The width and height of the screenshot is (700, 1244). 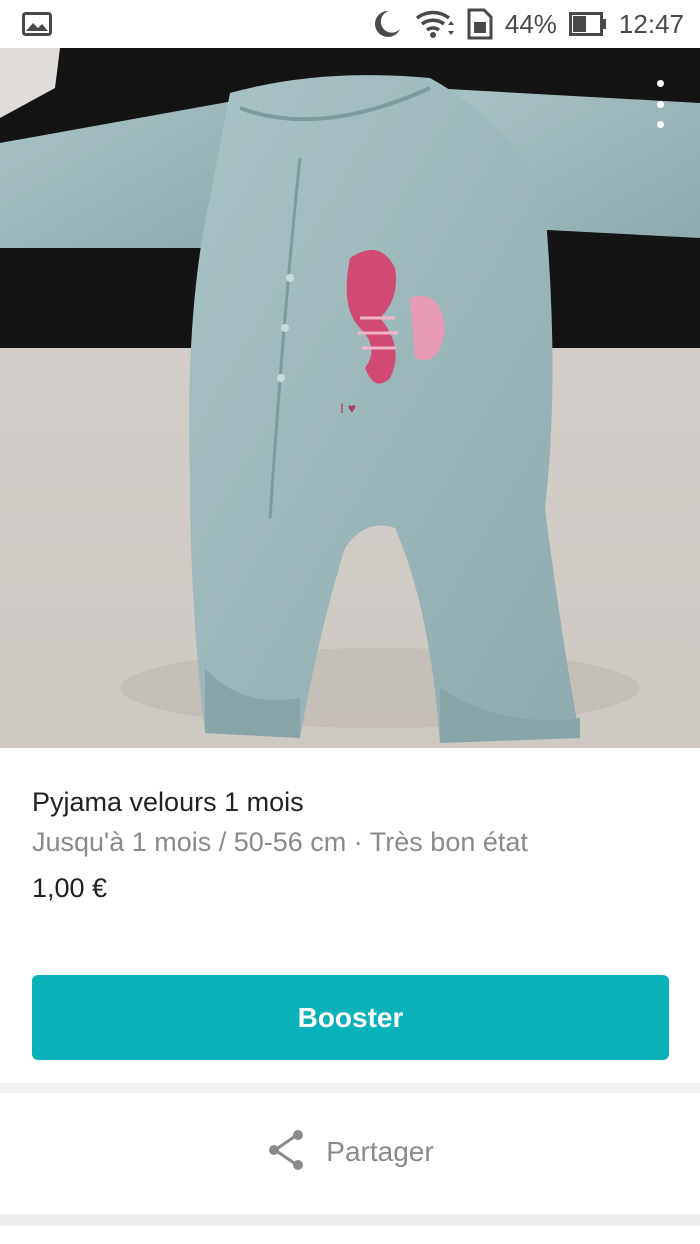 I want to click on share-label: Partager, so click(x=380, y=1151).